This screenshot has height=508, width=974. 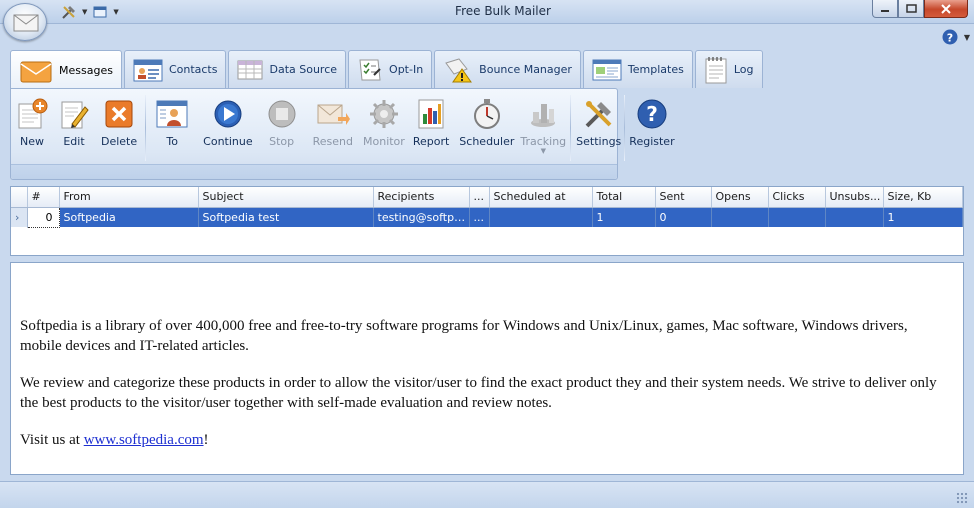 What do you see at coordinates (541, 217) in the screenshot?
I see `cell-scheduled` at bounding box center [541, 217].